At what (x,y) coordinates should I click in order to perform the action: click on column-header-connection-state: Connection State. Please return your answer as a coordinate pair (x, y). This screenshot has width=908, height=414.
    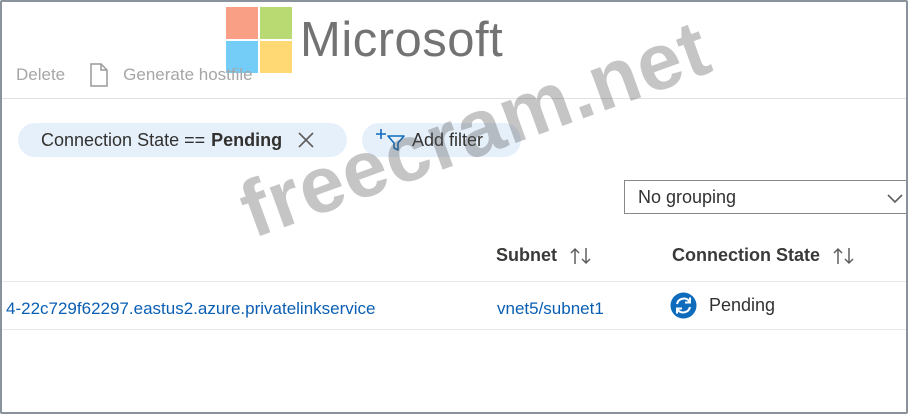
    Looking at the image, I should click on (764, 255).